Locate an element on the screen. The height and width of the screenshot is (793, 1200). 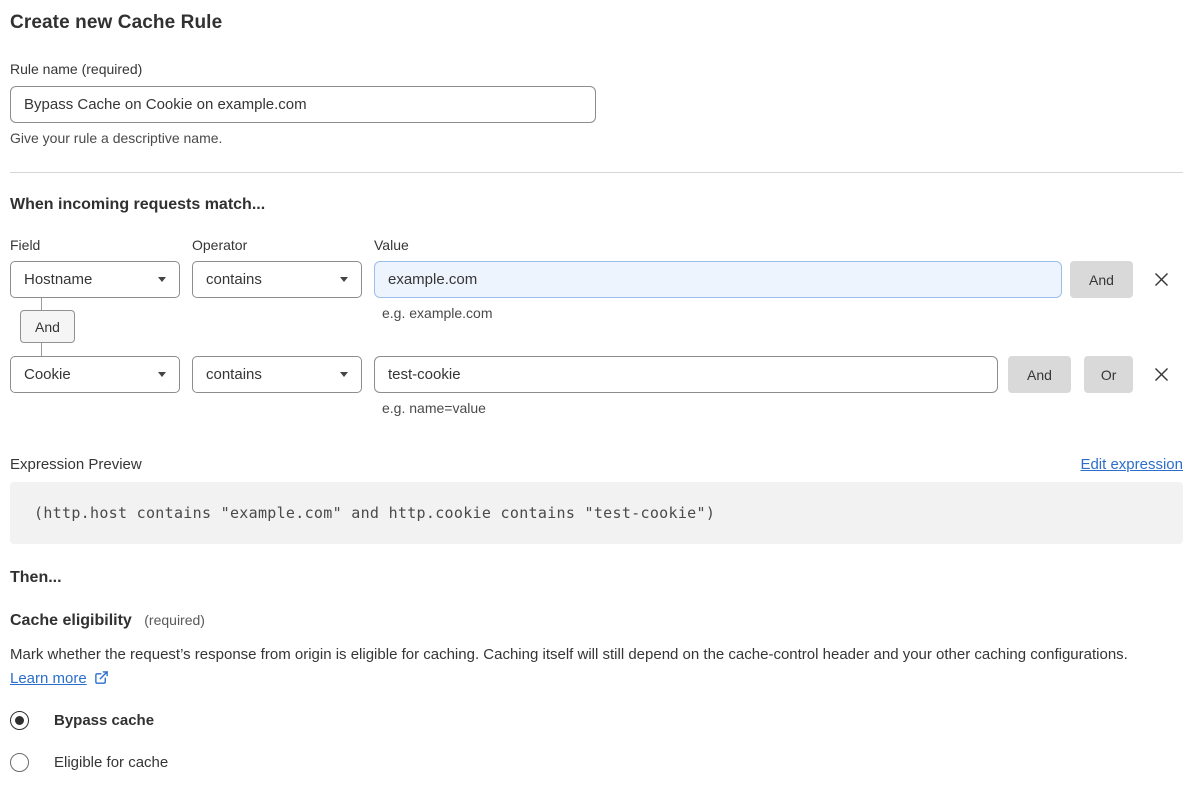
operator-column-label: Operator is located at coordinates (220, 245).